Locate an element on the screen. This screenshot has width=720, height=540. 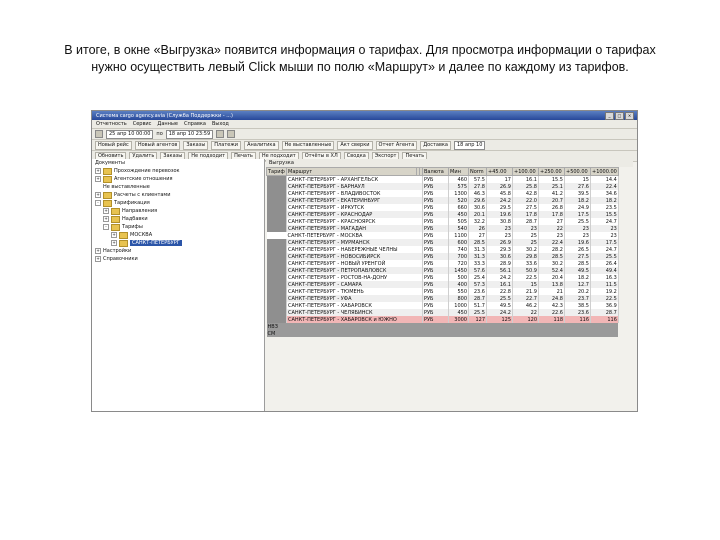
route-cell: САНКТ-ПЕТЕРБУРГ - ПЕТРОПАВЛОВСК is located at coordinates (354, 270).